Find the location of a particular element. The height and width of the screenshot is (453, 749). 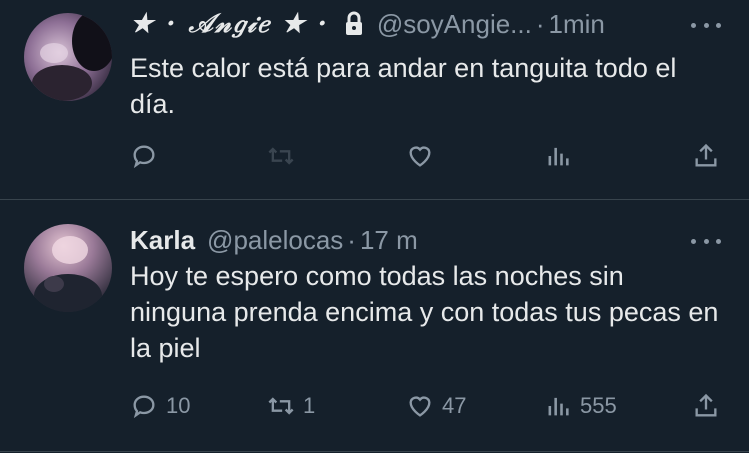

tweet-actions: 10 1 47 555 is located at coordinates (430, 406).